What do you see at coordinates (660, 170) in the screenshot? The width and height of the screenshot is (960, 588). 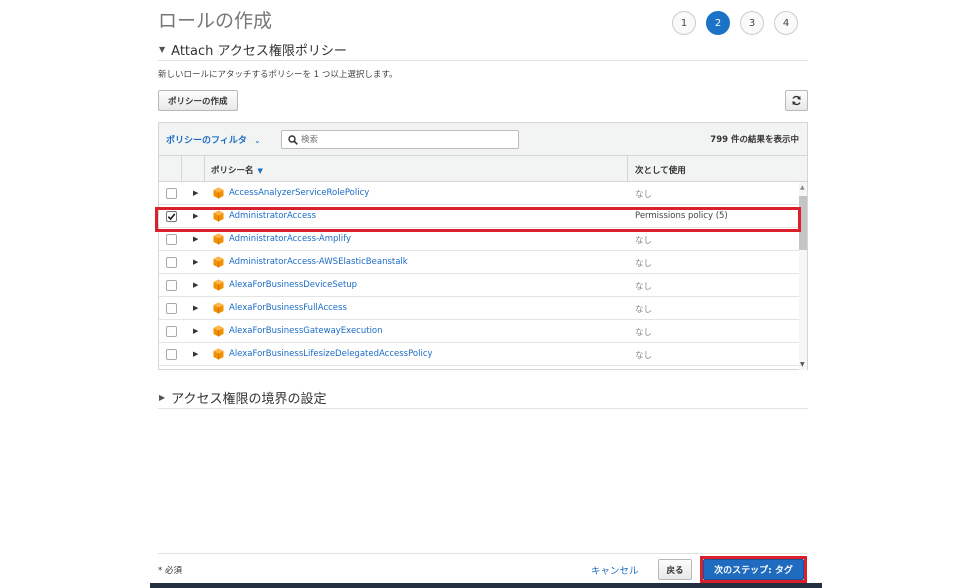 I see `used-as-column-header: 次として使用` at bounding box center [660, 170].